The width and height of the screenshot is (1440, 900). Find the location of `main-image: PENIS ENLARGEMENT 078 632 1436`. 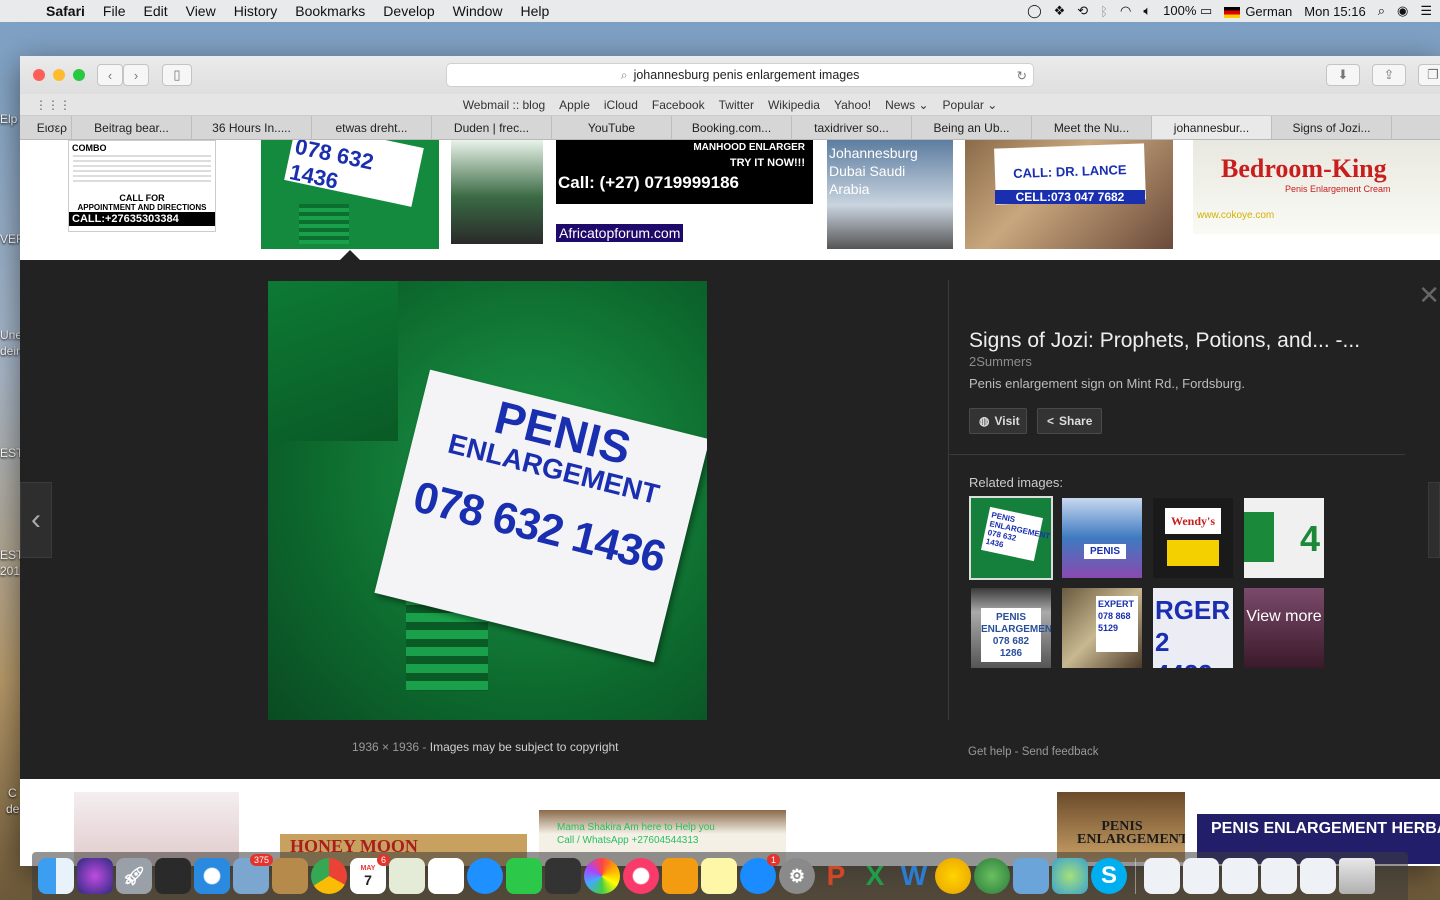

main-image: PENIS ENLARGEMENT 078 632 1436 is located at coordinates (487, 500).